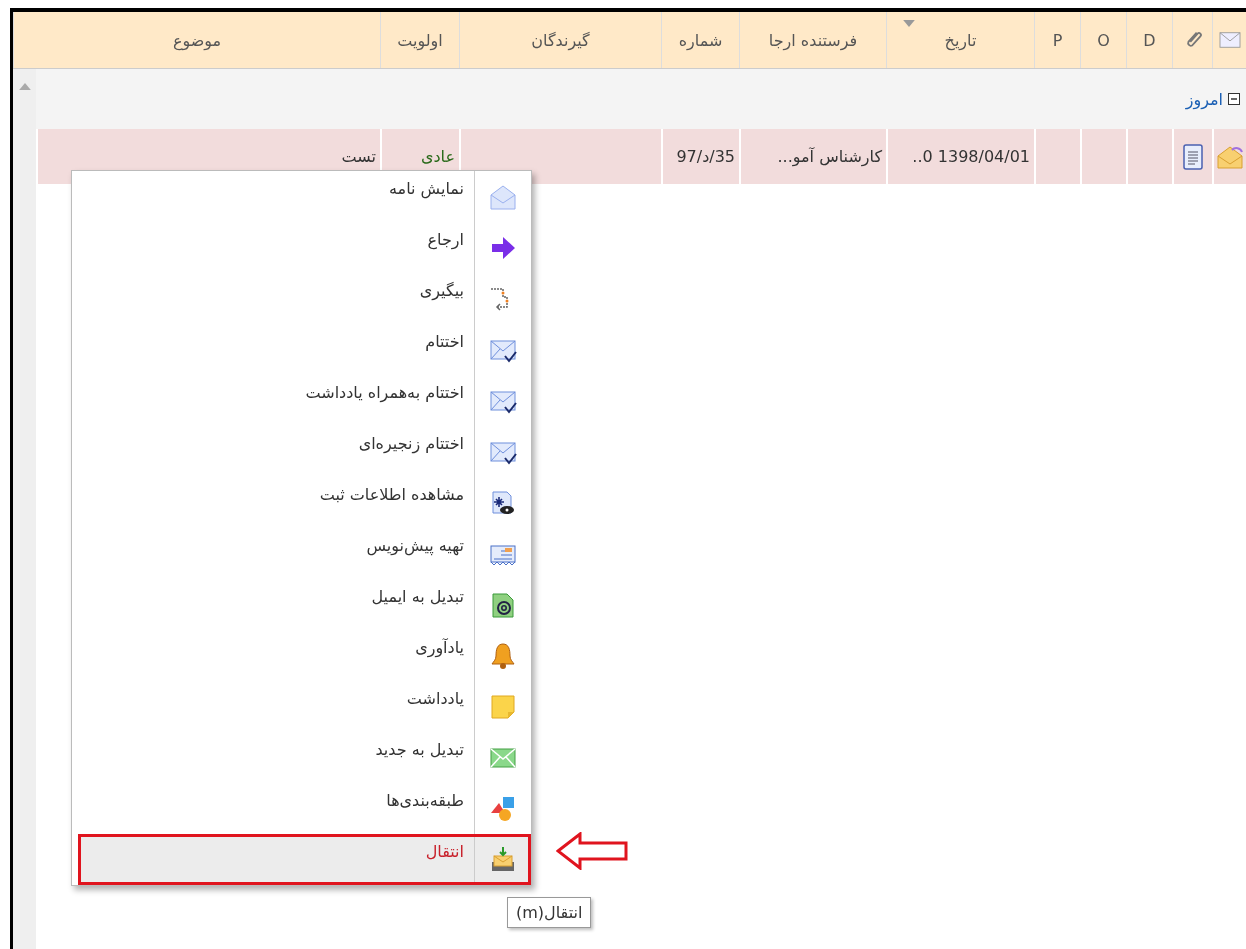 The image size is (1246, 949). I want to click on column-header: اولویت, so click(419, 40).